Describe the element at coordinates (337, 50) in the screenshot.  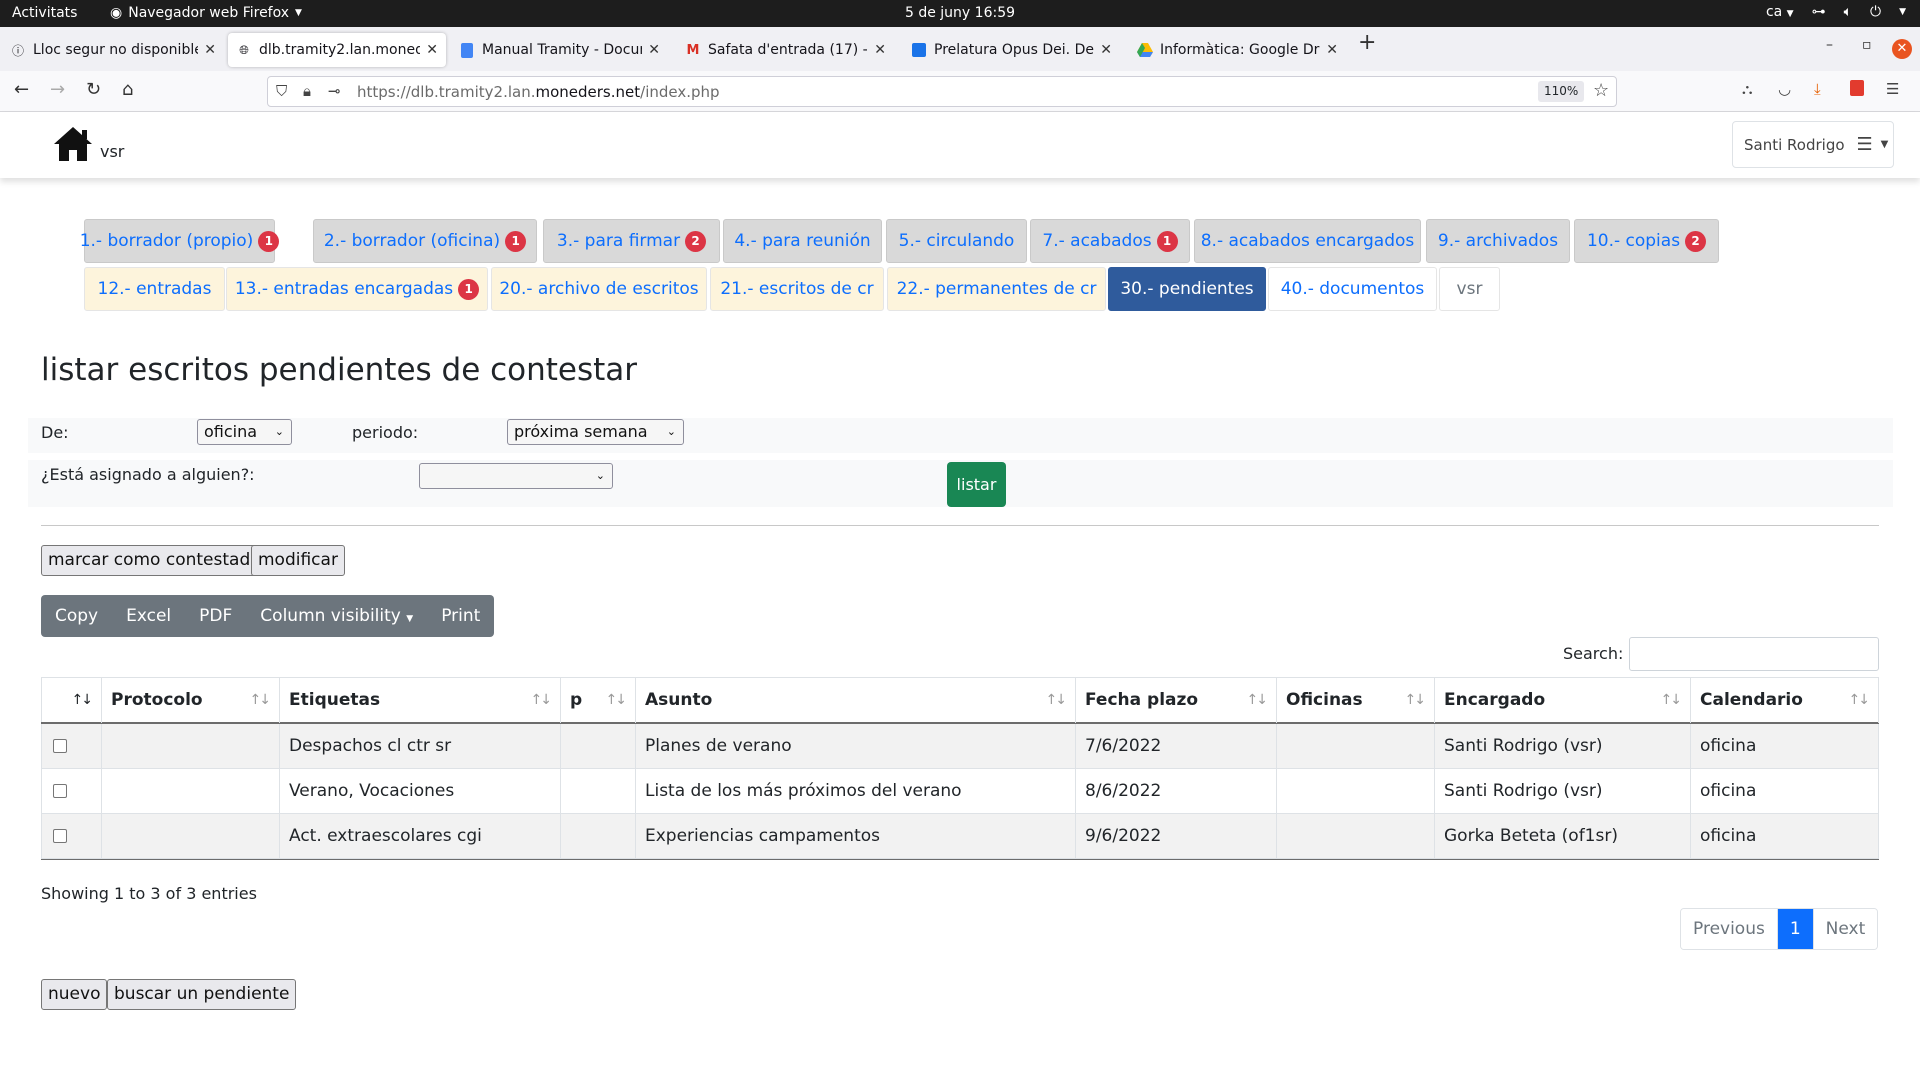
I see `browser-tab-active: 🌐︎ dlb.tramity2.lan.moneders ✕` at that location.